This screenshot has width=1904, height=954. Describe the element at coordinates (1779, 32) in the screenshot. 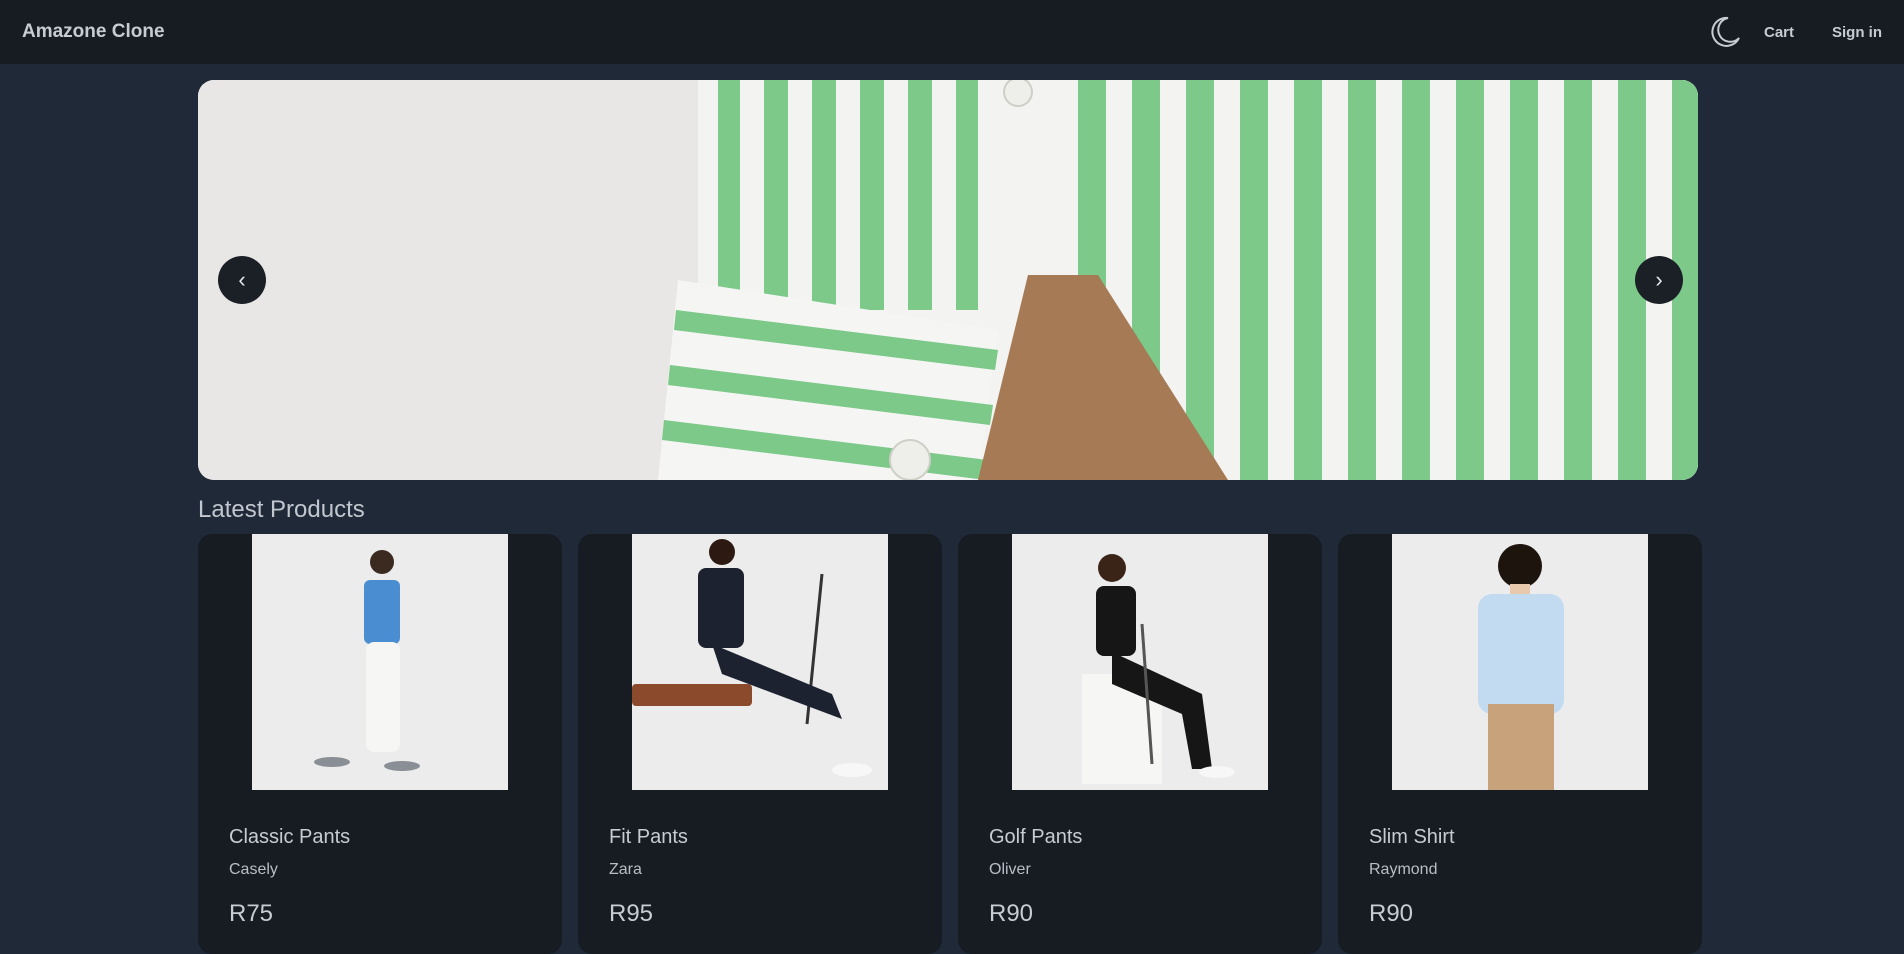

I see `cart-link: Cart` at that location.